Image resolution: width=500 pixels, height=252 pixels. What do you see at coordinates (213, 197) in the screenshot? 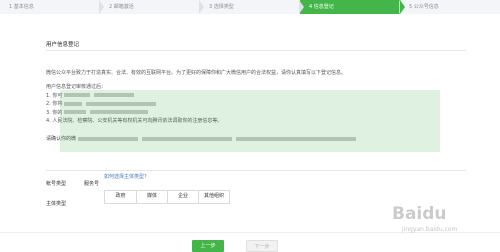
I see `subject-type-other: 其他组织` at bounding box center [213, 197].